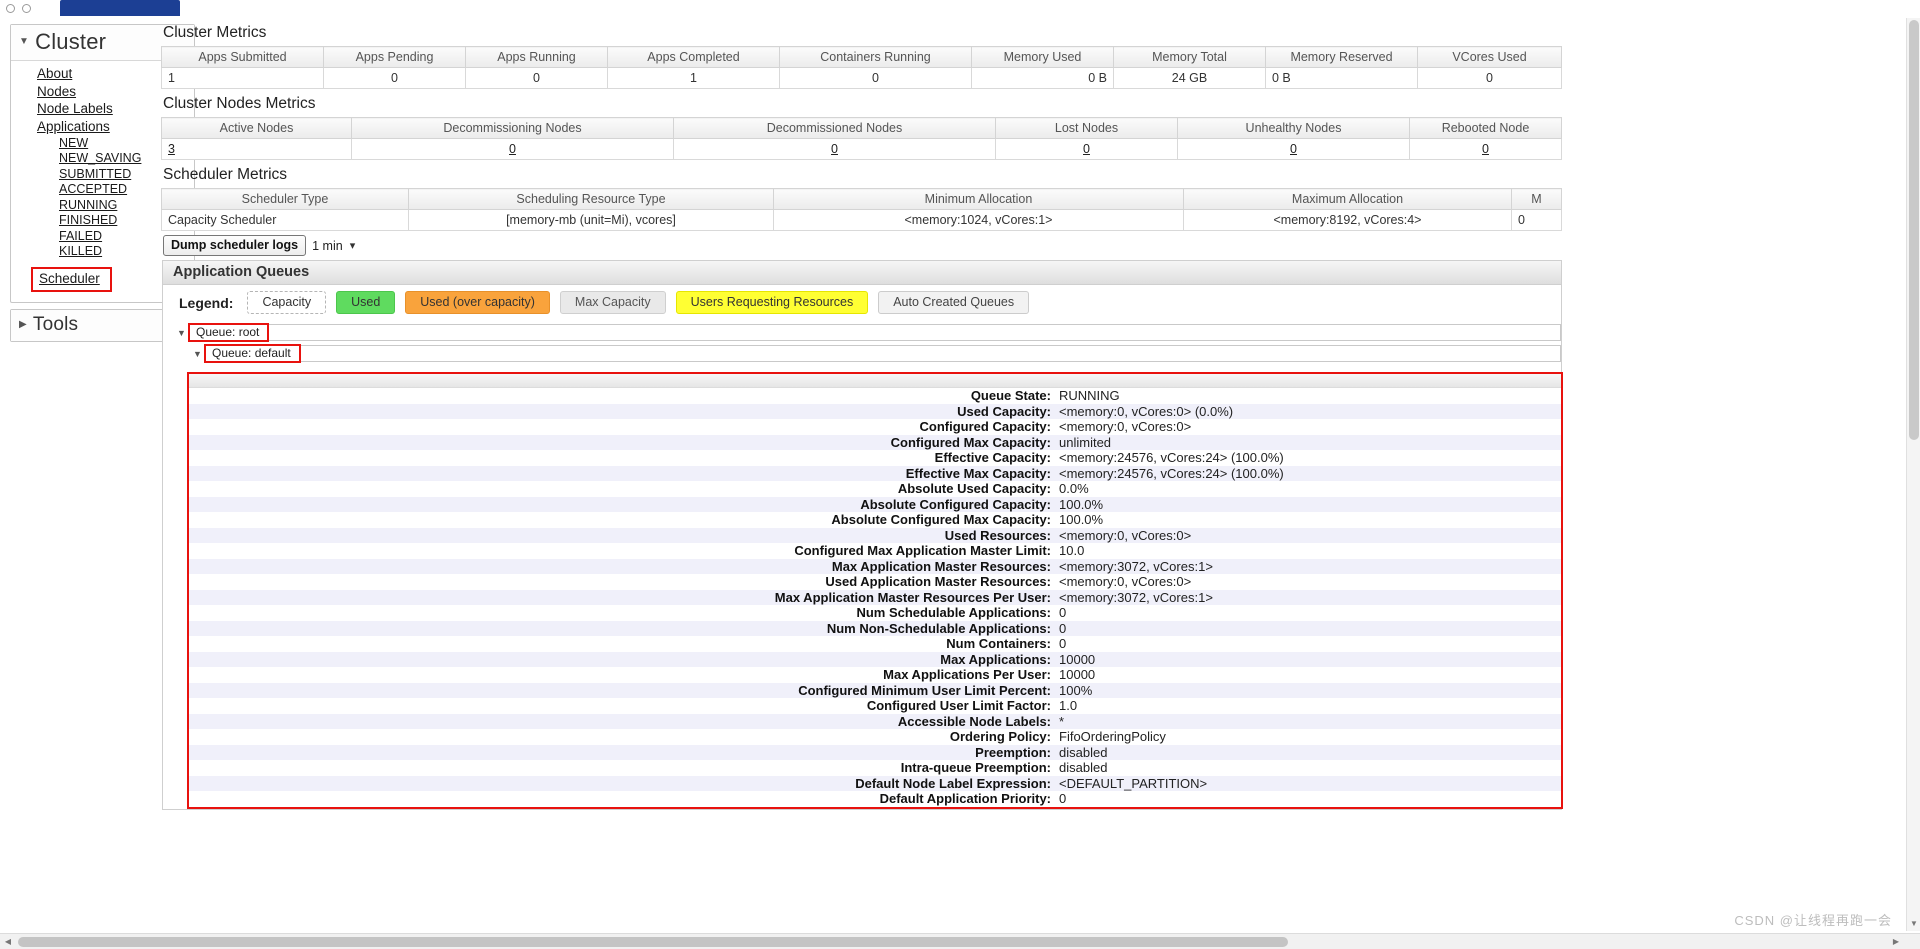  I want to click on col-lost-nodes: Lost Nodes, so click(1086, 128).